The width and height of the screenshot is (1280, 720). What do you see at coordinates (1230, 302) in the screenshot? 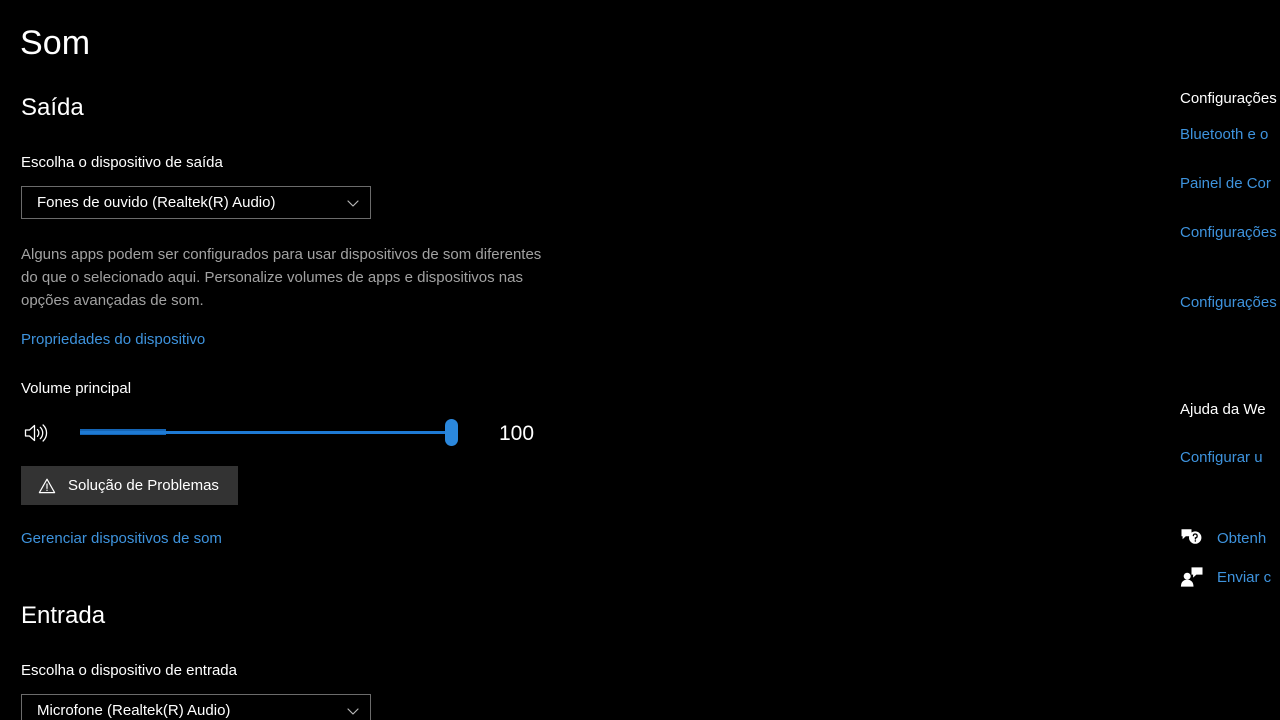
I see `sidebar-link-accessibility-settings: Configurações de Acesso` at bounding box center [1230, 302].